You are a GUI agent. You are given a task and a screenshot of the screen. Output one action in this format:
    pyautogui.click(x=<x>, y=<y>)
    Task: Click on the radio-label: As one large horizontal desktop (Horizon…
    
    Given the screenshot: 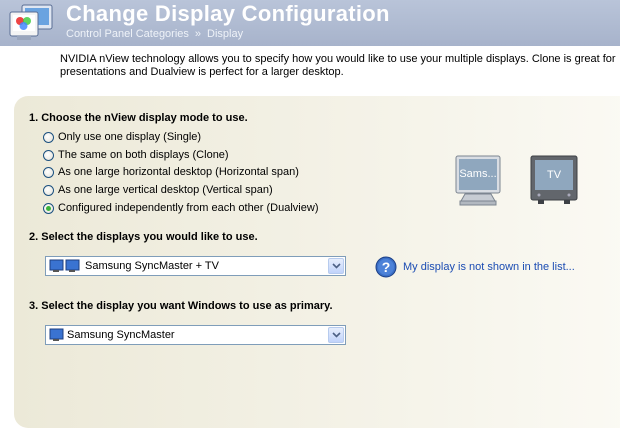 What is the action you would take?
    pyautogui.click(x=178, y=172)
    